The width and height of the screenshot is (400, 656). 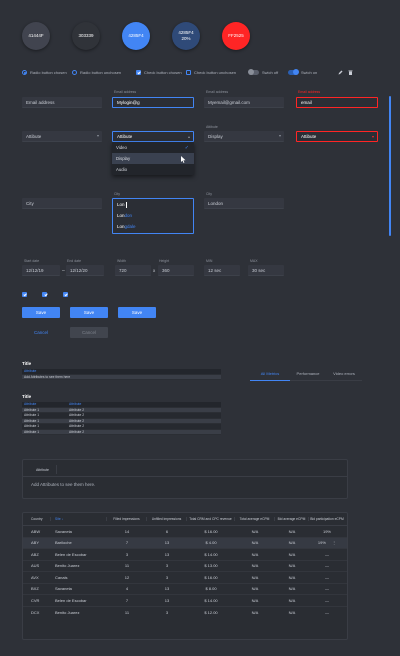 What do you see at coordinates (185, 566) in the screenshot?
I see `table-row: AUS Benito Juarez 11 3 $ 13.00 N/A N/A —` at bounding box center [185, 566].